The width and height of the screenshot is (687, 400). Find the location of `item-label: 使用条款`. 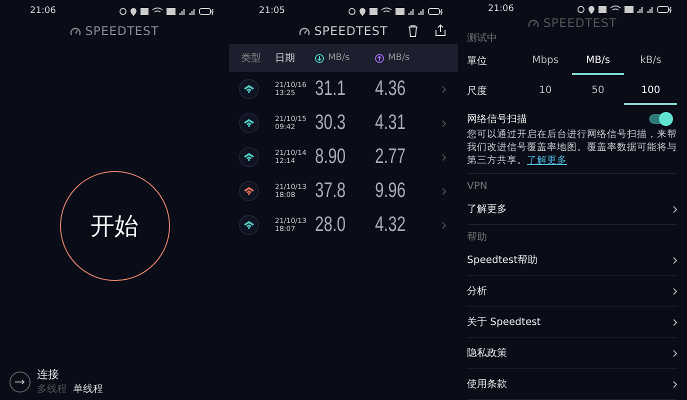

item-label: 使用条款 is located at coordinates (487, 384).